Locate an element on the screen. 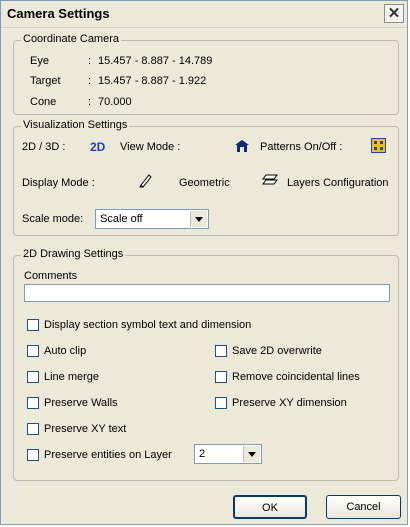 The height and width of the screenshot is (527, 410). mode-toggle-2d: 2D is located at coordinates (97, 147).